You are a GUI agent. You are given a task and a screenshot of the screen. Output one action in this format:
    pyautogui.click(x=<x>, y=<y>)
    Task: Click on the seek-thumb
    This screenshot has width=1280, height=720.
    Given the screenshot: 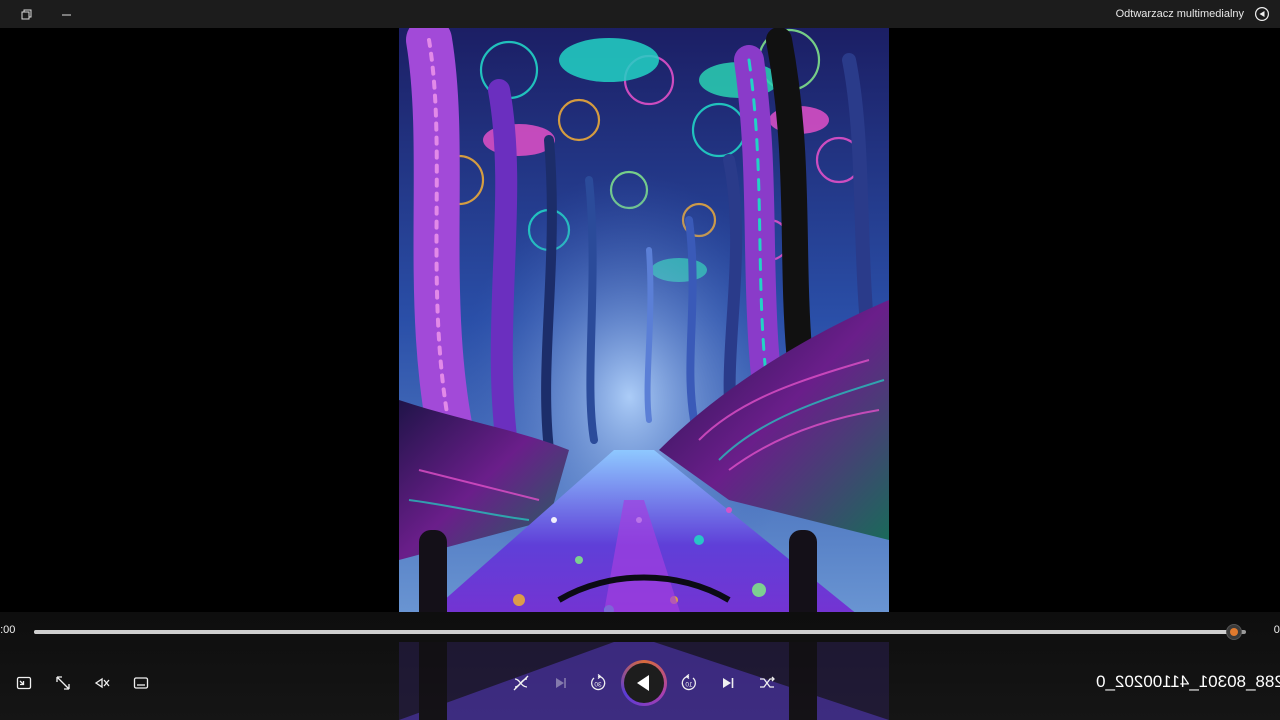 What is the action you would take?
    pyautogui.click(x=1233, y=632)
    